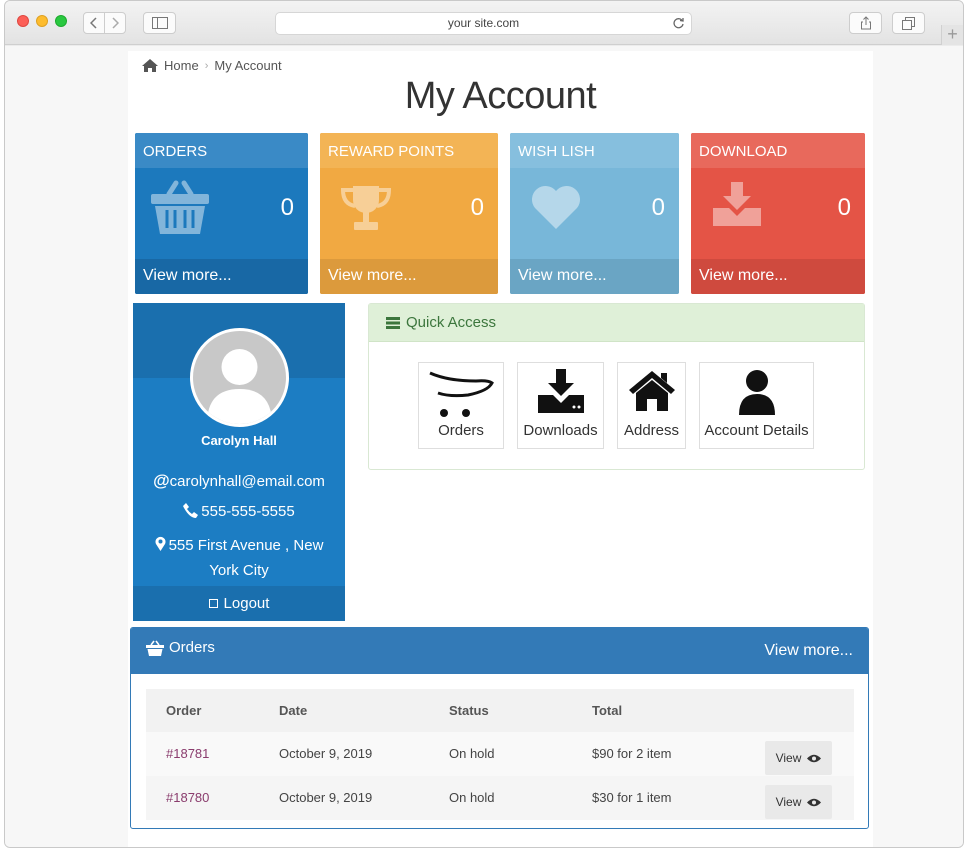 The width and height of the screenshot is (966, 852). Describe the element at coordinates (287, 207) in the screenshot. I see `orders-card-count: 0` at that location.